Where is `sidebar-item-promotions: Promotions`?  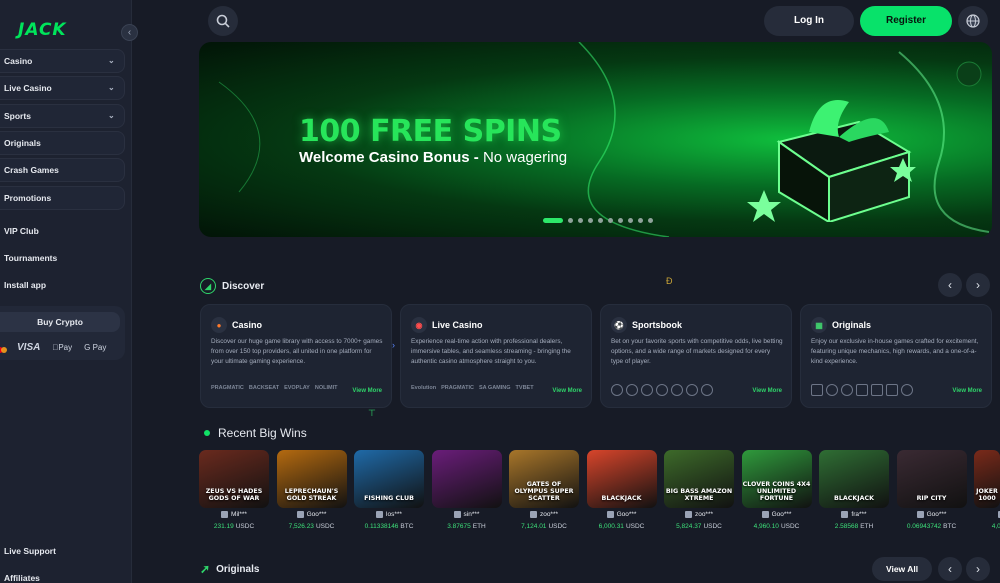 sidebar-item-promotions: Promotions is located at coordinates (62, 198).